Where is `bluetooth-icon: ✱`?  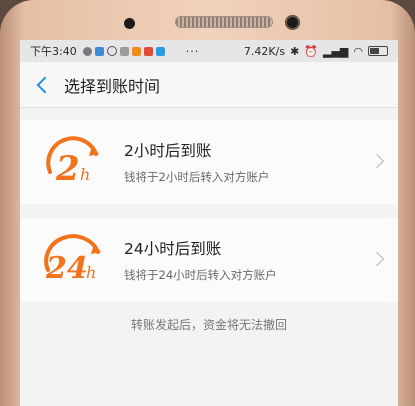
bluetooth-icon: ✱ is located at coordinates (295, 51).